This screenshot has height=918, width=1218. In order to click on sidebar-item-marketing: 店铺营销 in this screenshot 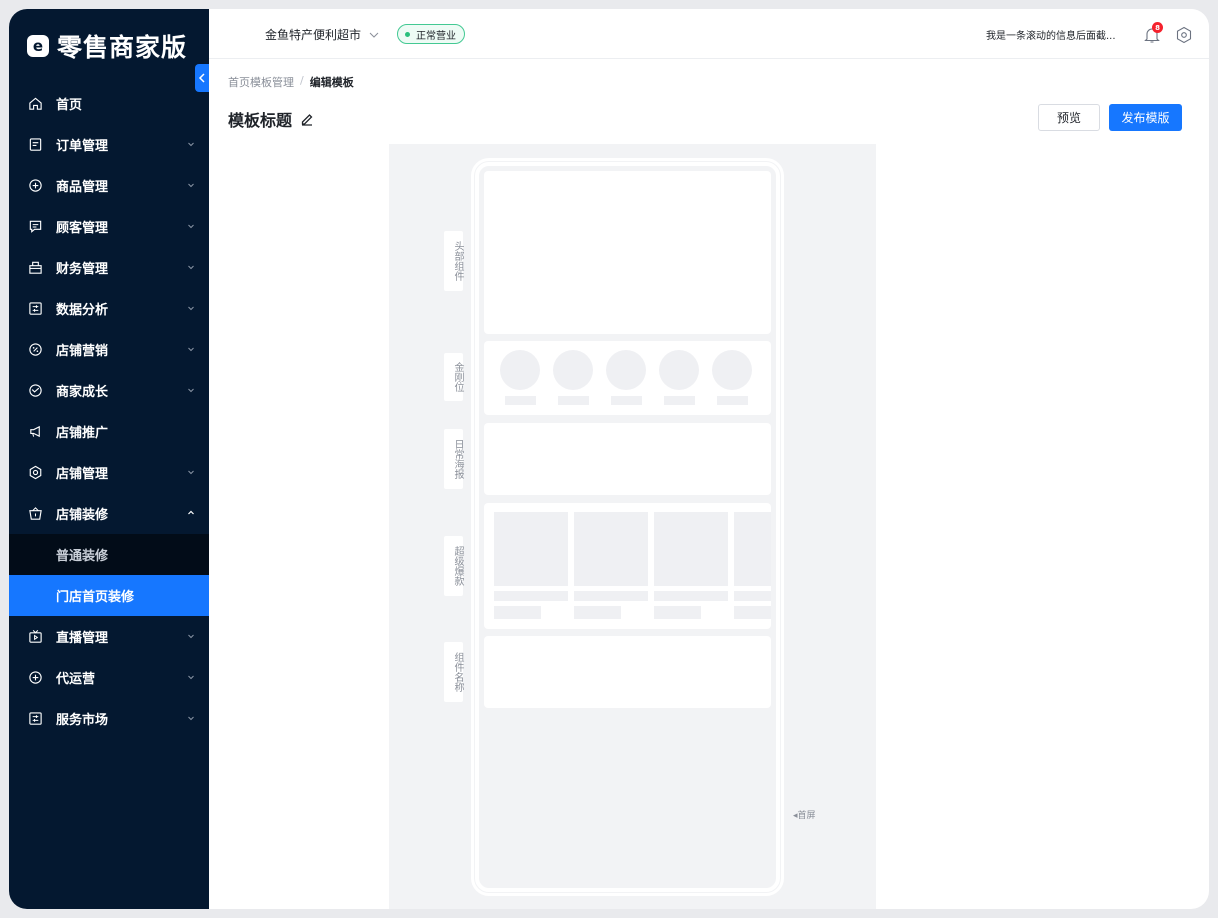, I will do `click(109, 349)`.